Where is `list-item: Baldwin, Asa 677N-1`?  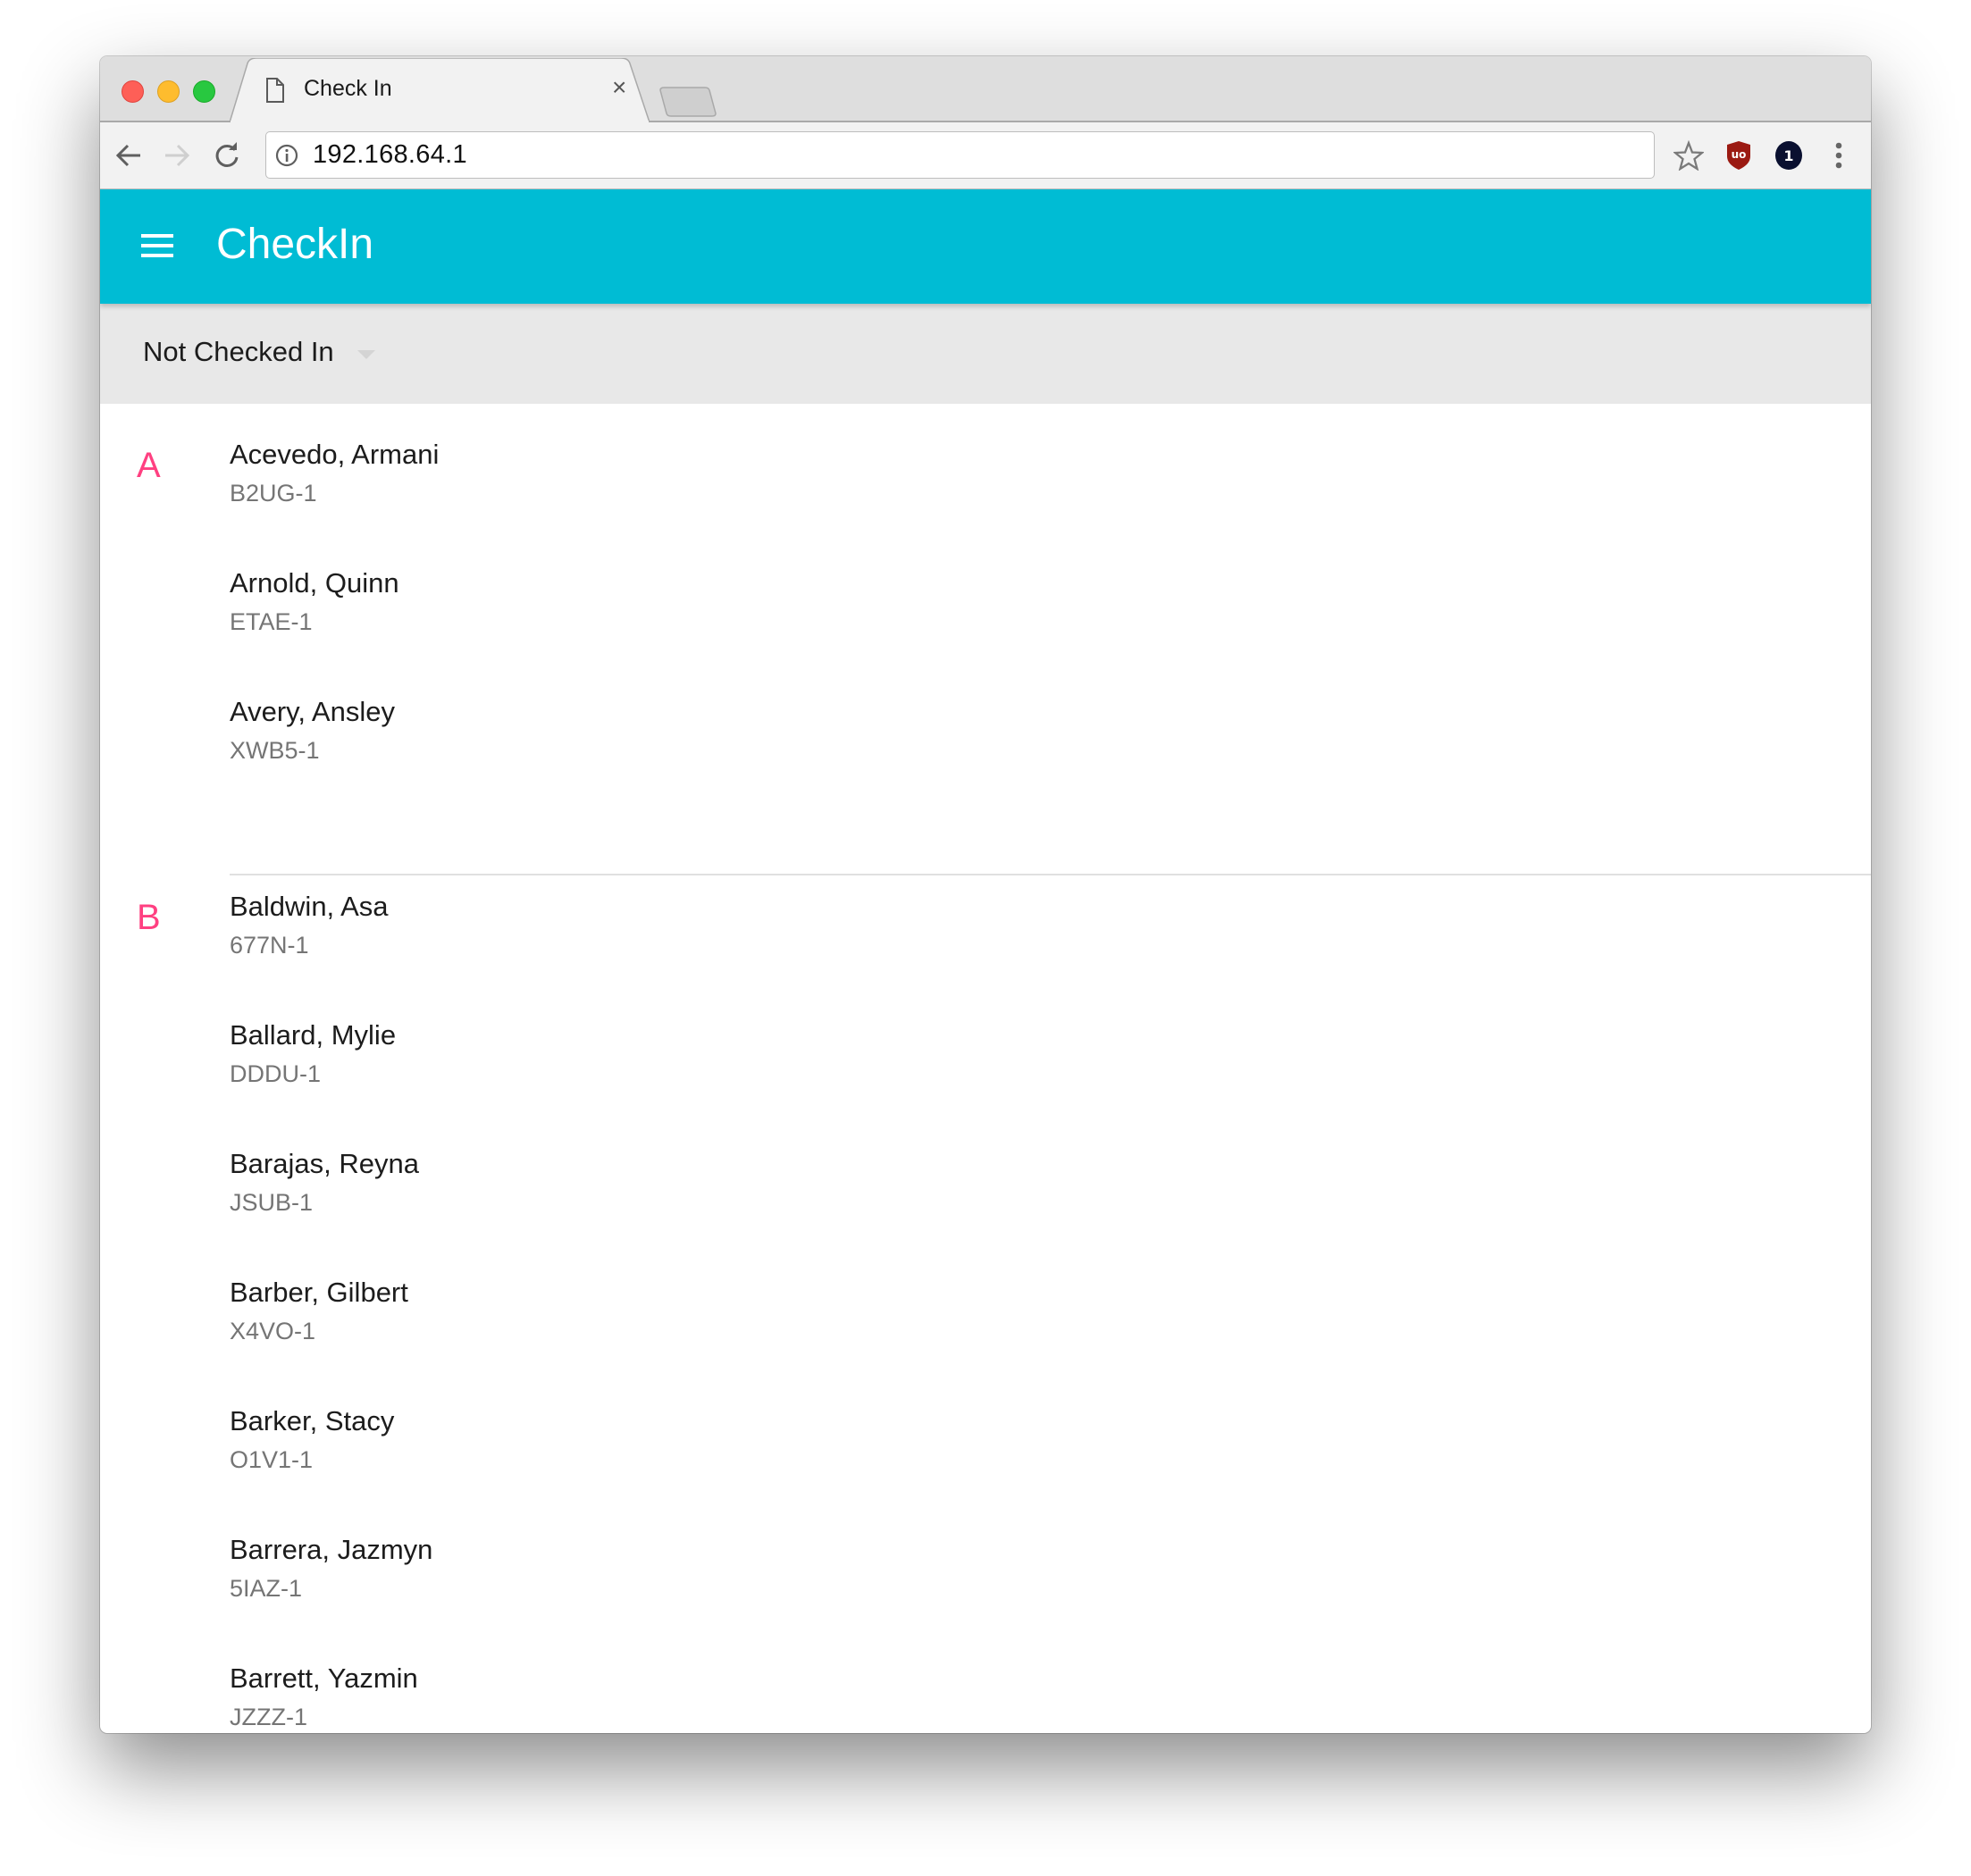
list-item: Baldwin, Asa 677N-1 is located at coordinates (985, 920).